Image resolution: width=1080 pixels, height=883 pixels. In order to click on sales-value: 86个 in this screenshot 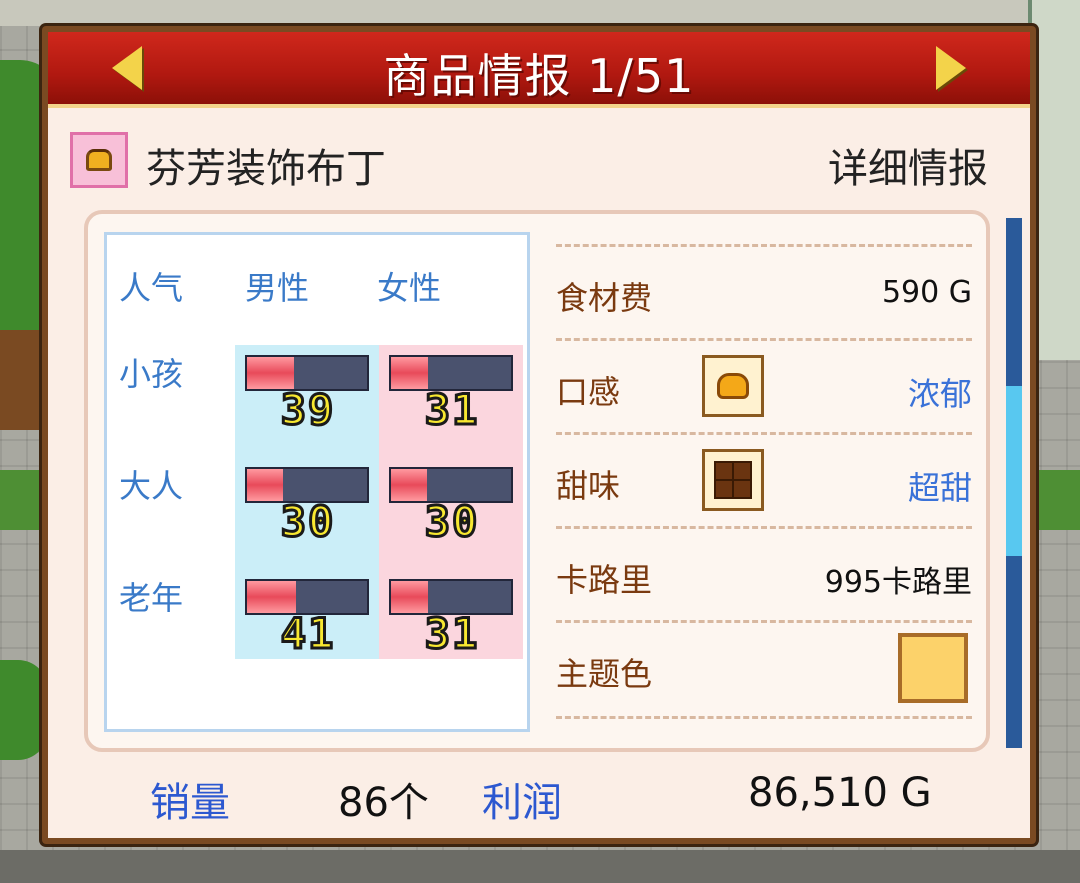, I will do `click(383, 803)`.